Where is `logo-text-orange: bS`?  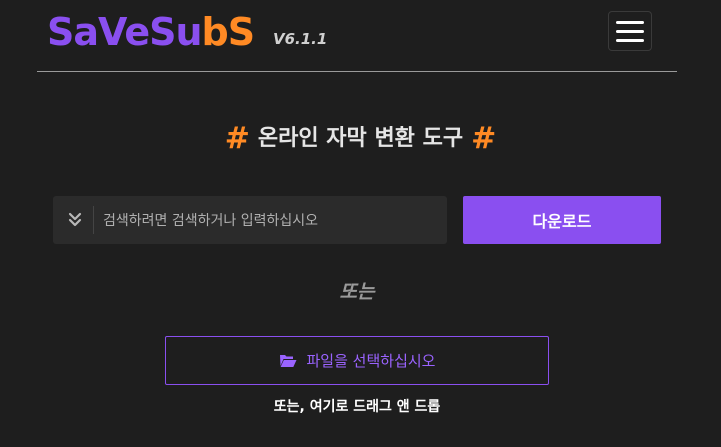 logo-text-orange: bS is located at coordinates (228, 32).